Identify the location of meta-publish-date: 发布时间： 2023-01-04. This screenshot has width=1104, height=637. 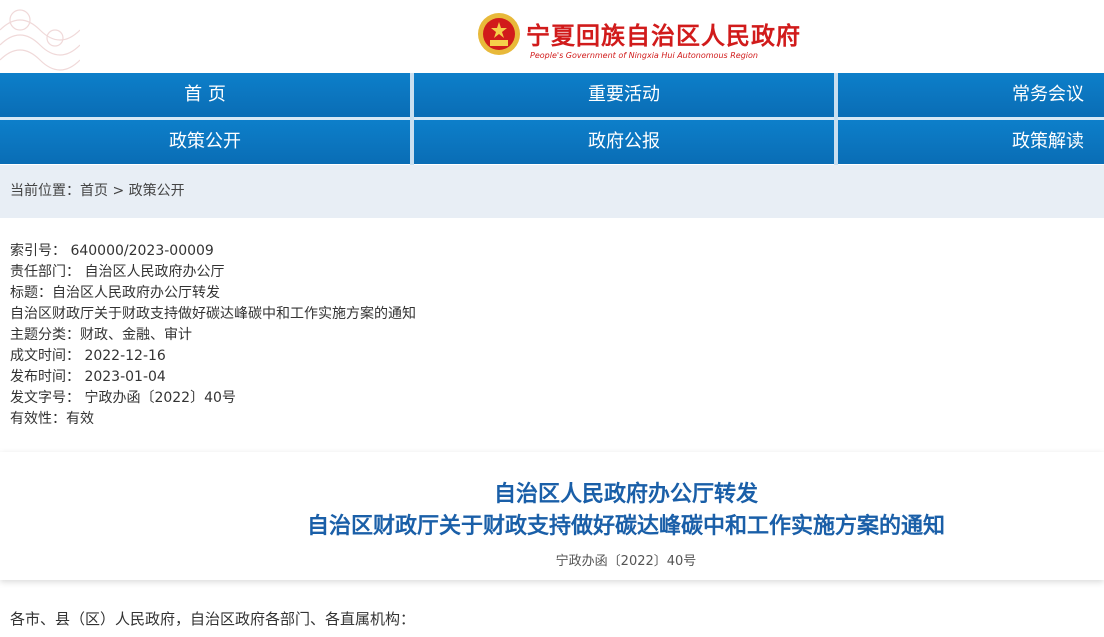
(88, 377).